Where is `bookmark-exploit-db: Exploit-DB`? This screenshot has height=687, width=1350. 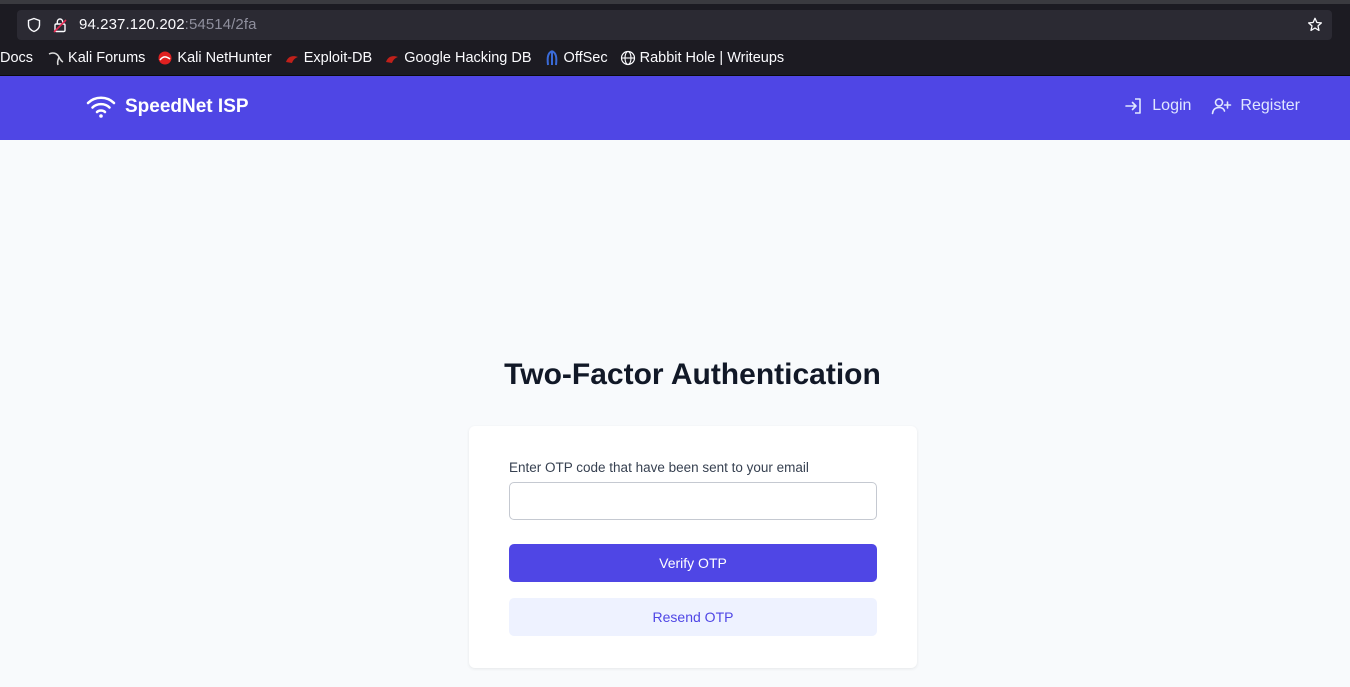 bookmark-exploit-db: Exploit-DB is located at coordinates (328, 58).